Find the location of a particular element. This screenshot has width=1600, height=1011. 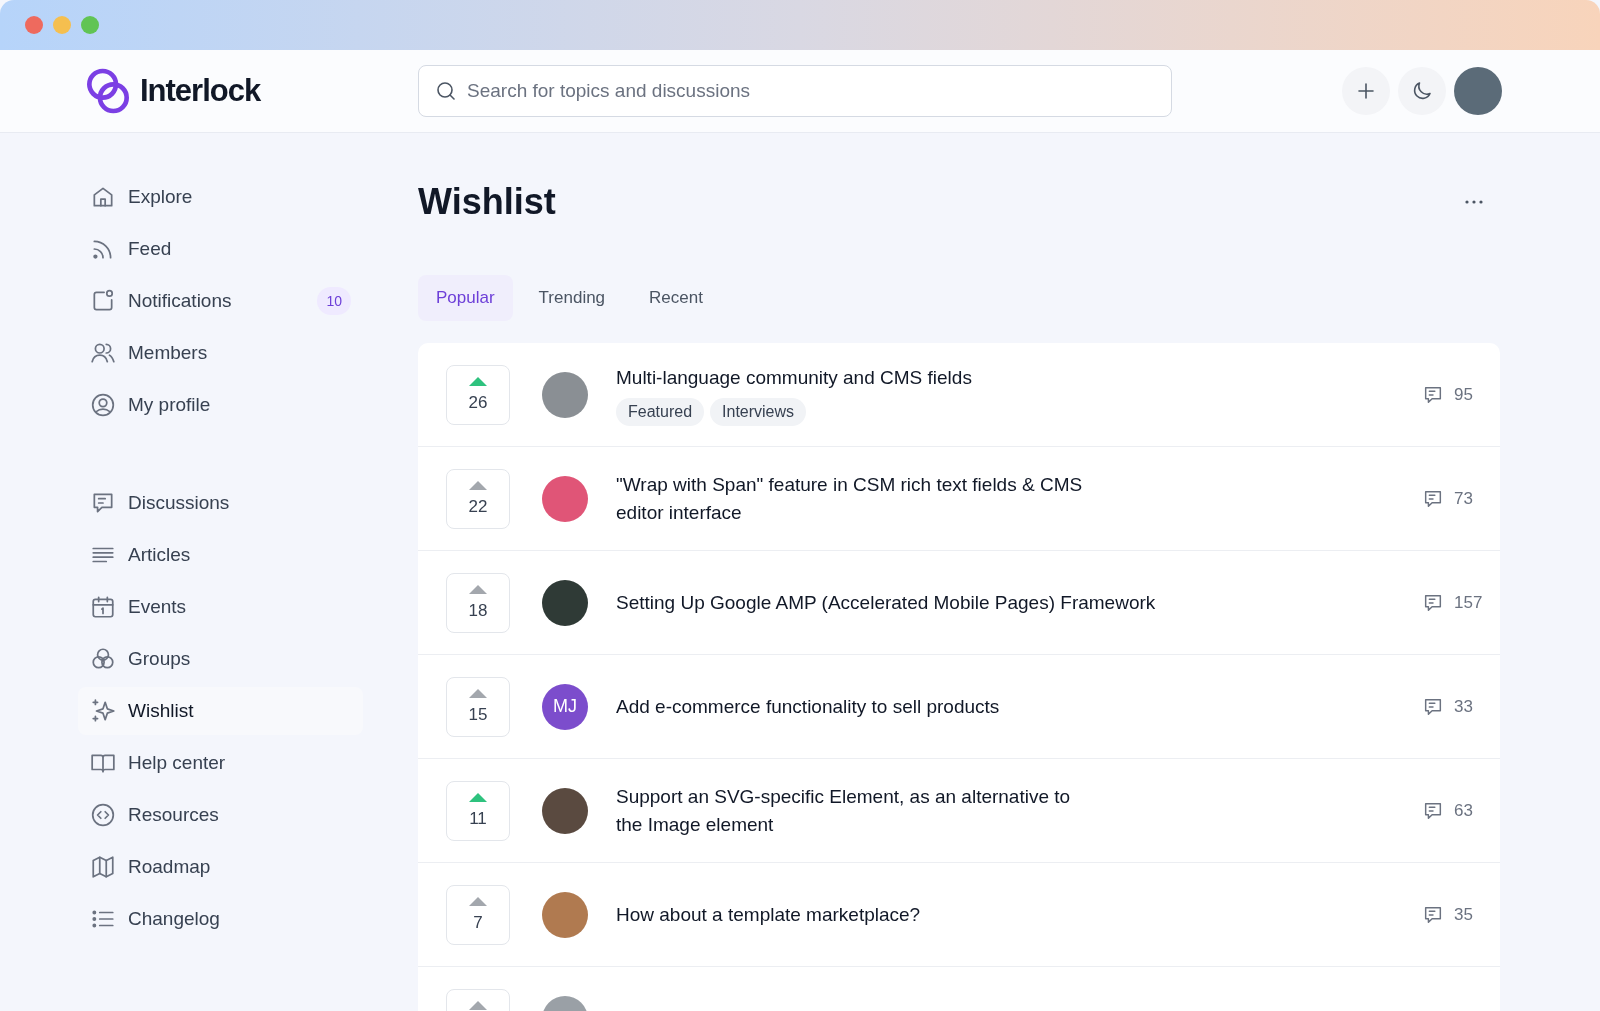

maximize-window-button is located at coordinates (90, 25).